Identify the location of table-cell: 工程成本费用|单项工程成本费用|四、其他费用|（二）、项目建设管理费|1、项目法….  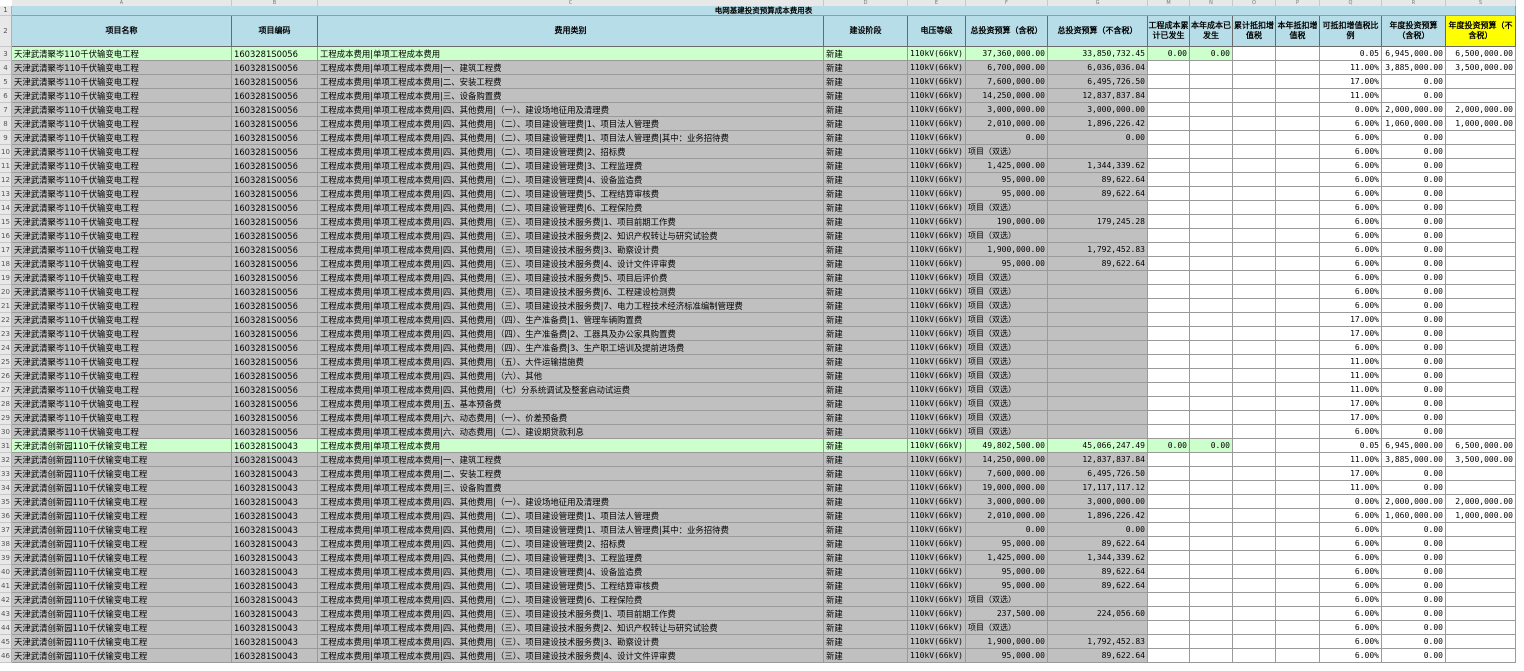
(571, 516).